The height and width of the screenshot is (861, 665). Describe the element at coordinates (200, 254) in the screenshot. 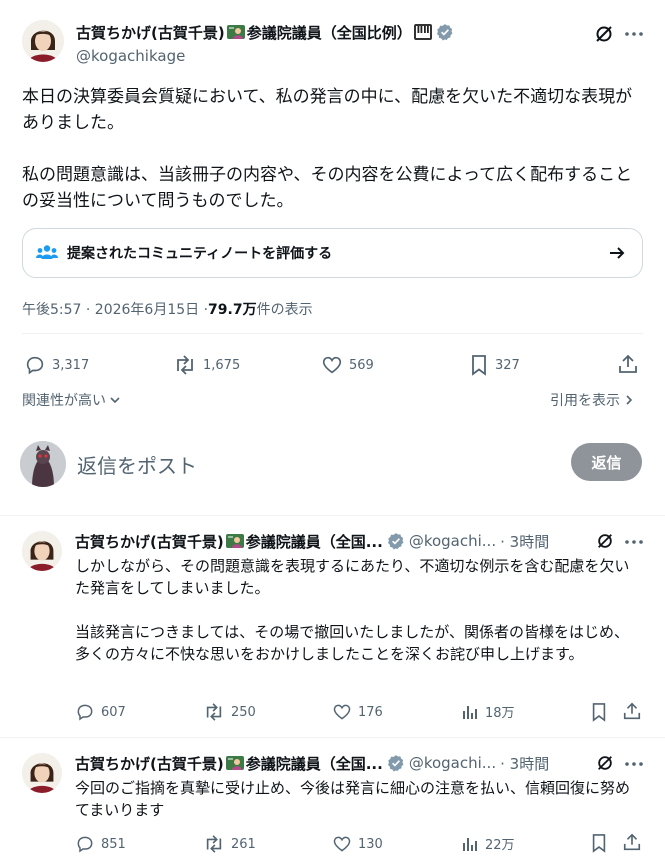

I see `community-note-label: 提案されたコミュニティノートを評価する` at that location.